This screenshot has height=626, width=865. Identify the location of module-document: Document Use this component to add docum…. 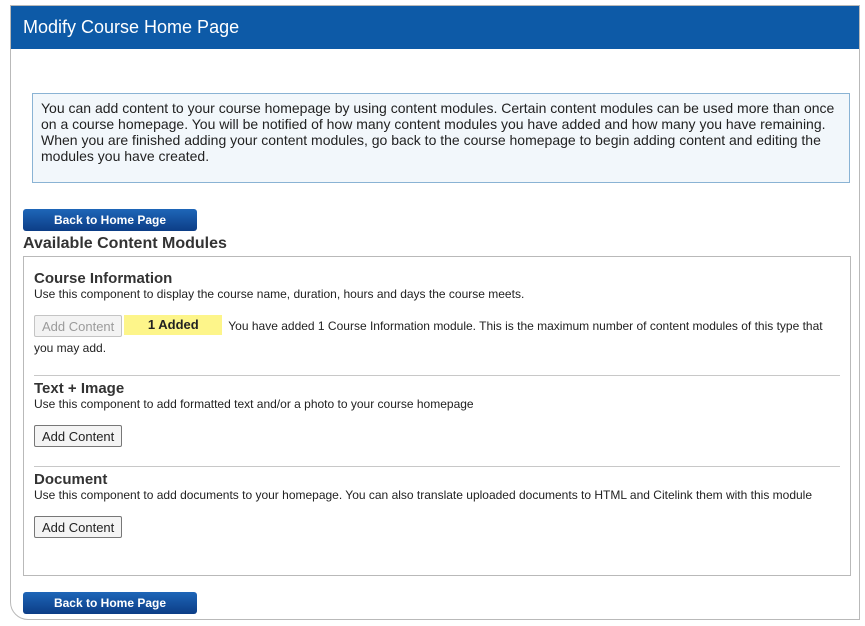
(437, 505).